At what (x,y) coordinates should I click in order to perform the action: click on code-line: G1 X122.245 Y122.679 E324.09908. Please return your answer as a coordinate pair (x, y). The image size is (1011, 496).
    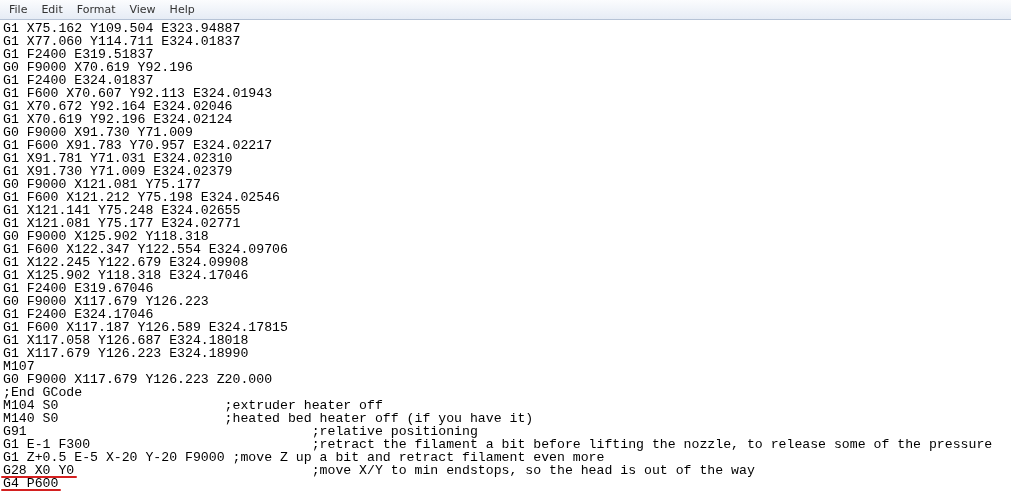
    Looking at the image, I should click on (126, 262).